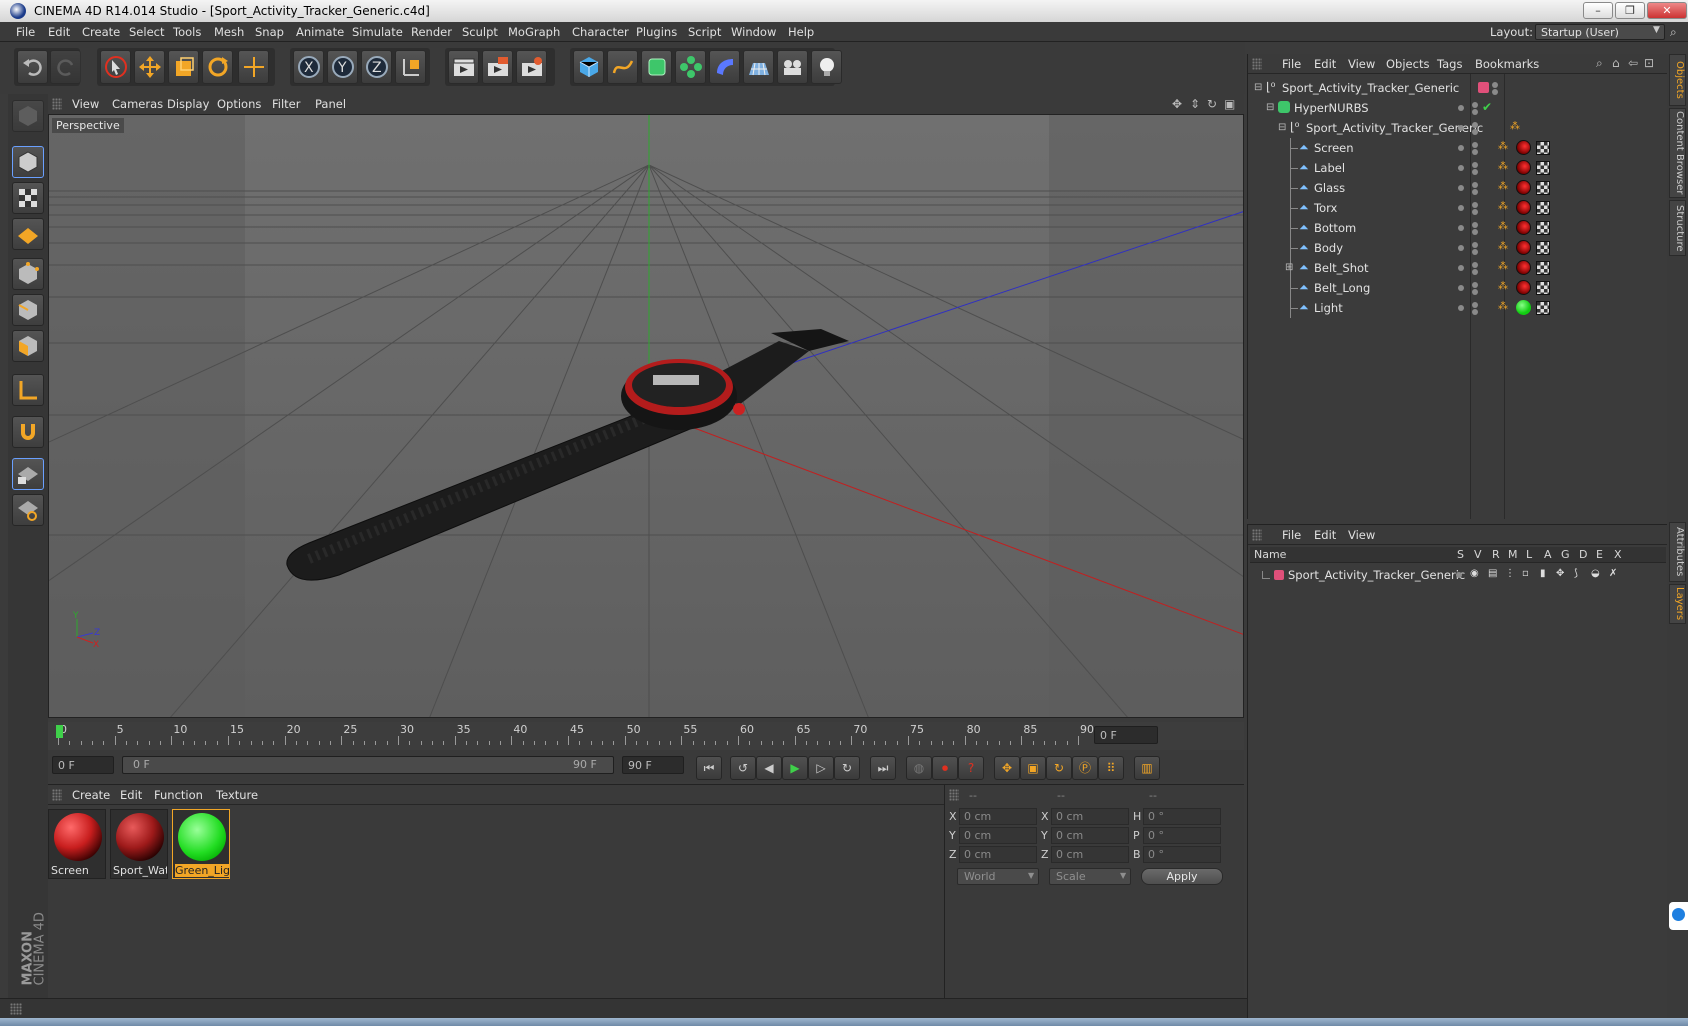  Describe the element at coordinates (139, 844) in the screenshot. I see `material-swatch: Sport_Wat` at that location.